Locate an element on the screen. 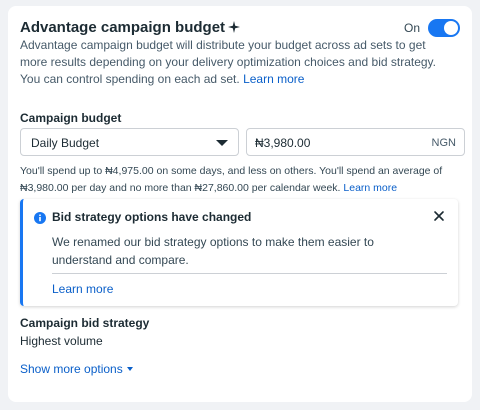 This screenshot has height=410, width=480. budget-type-value: Daily Budget is located at coordinates (65, 143).